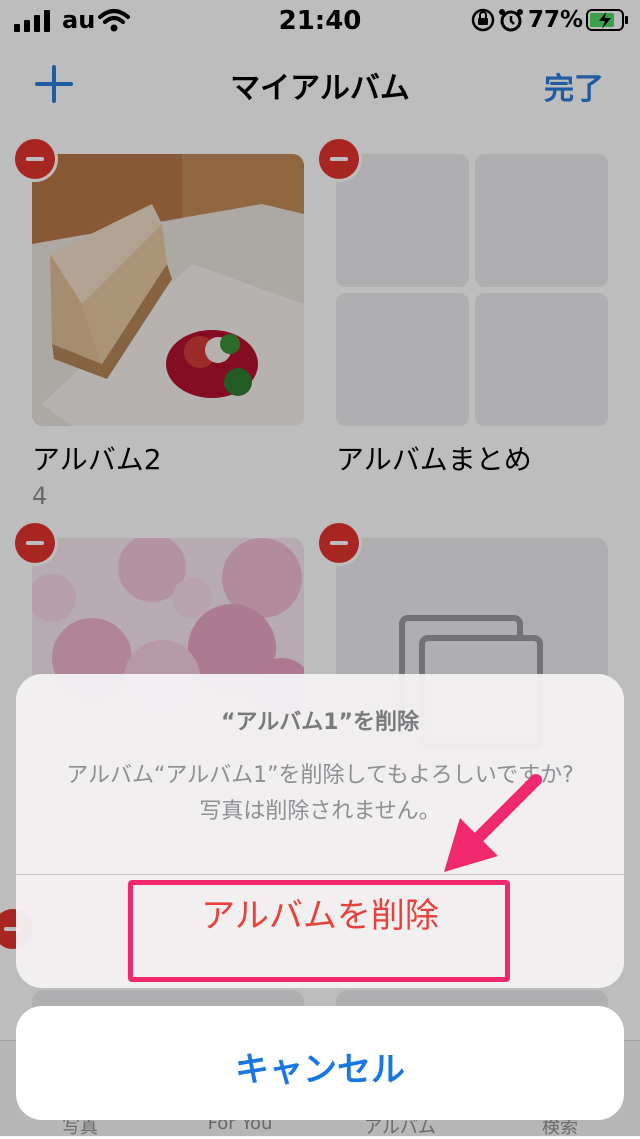 Image resolution: width=640 pixels, height=1139 pixels. Describe the element at coordinates (320, 1070) in the screenshot. I see `cancel-label: キャンセル` at that location.